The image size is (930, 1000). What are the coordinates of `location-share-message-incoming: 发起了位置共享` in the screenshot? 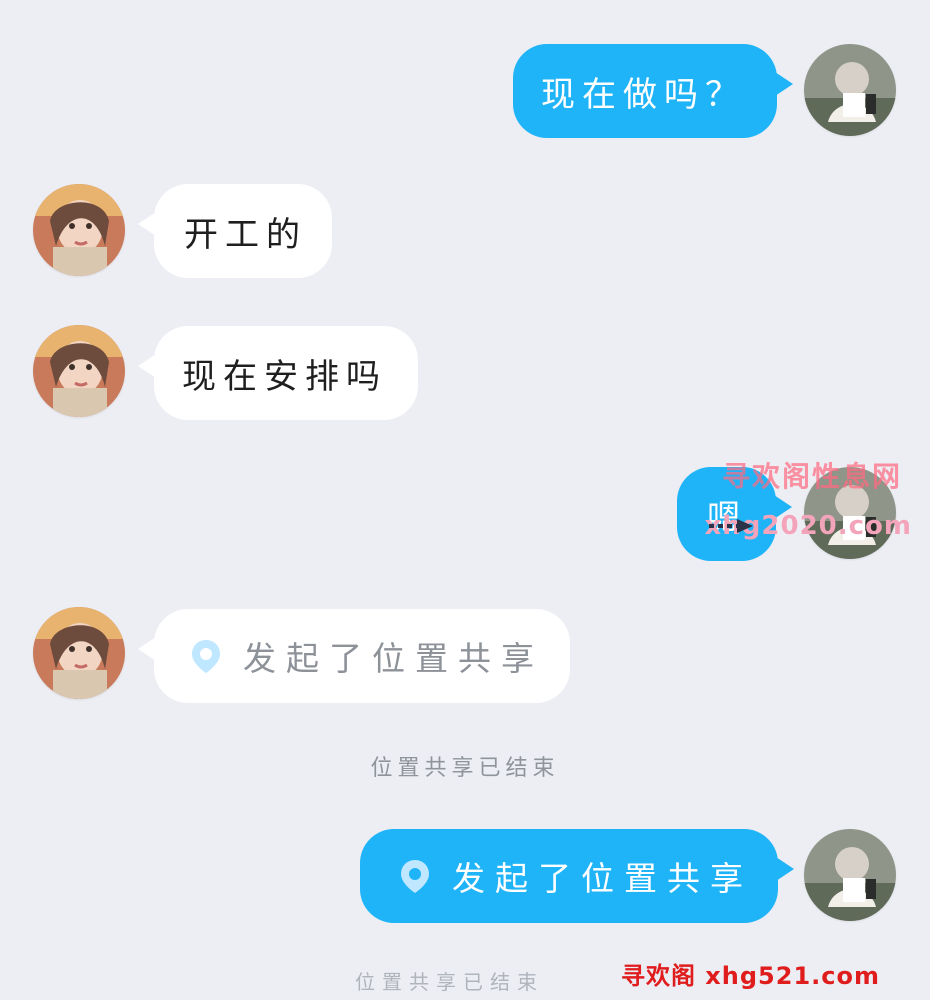 It's located at (354, 656).